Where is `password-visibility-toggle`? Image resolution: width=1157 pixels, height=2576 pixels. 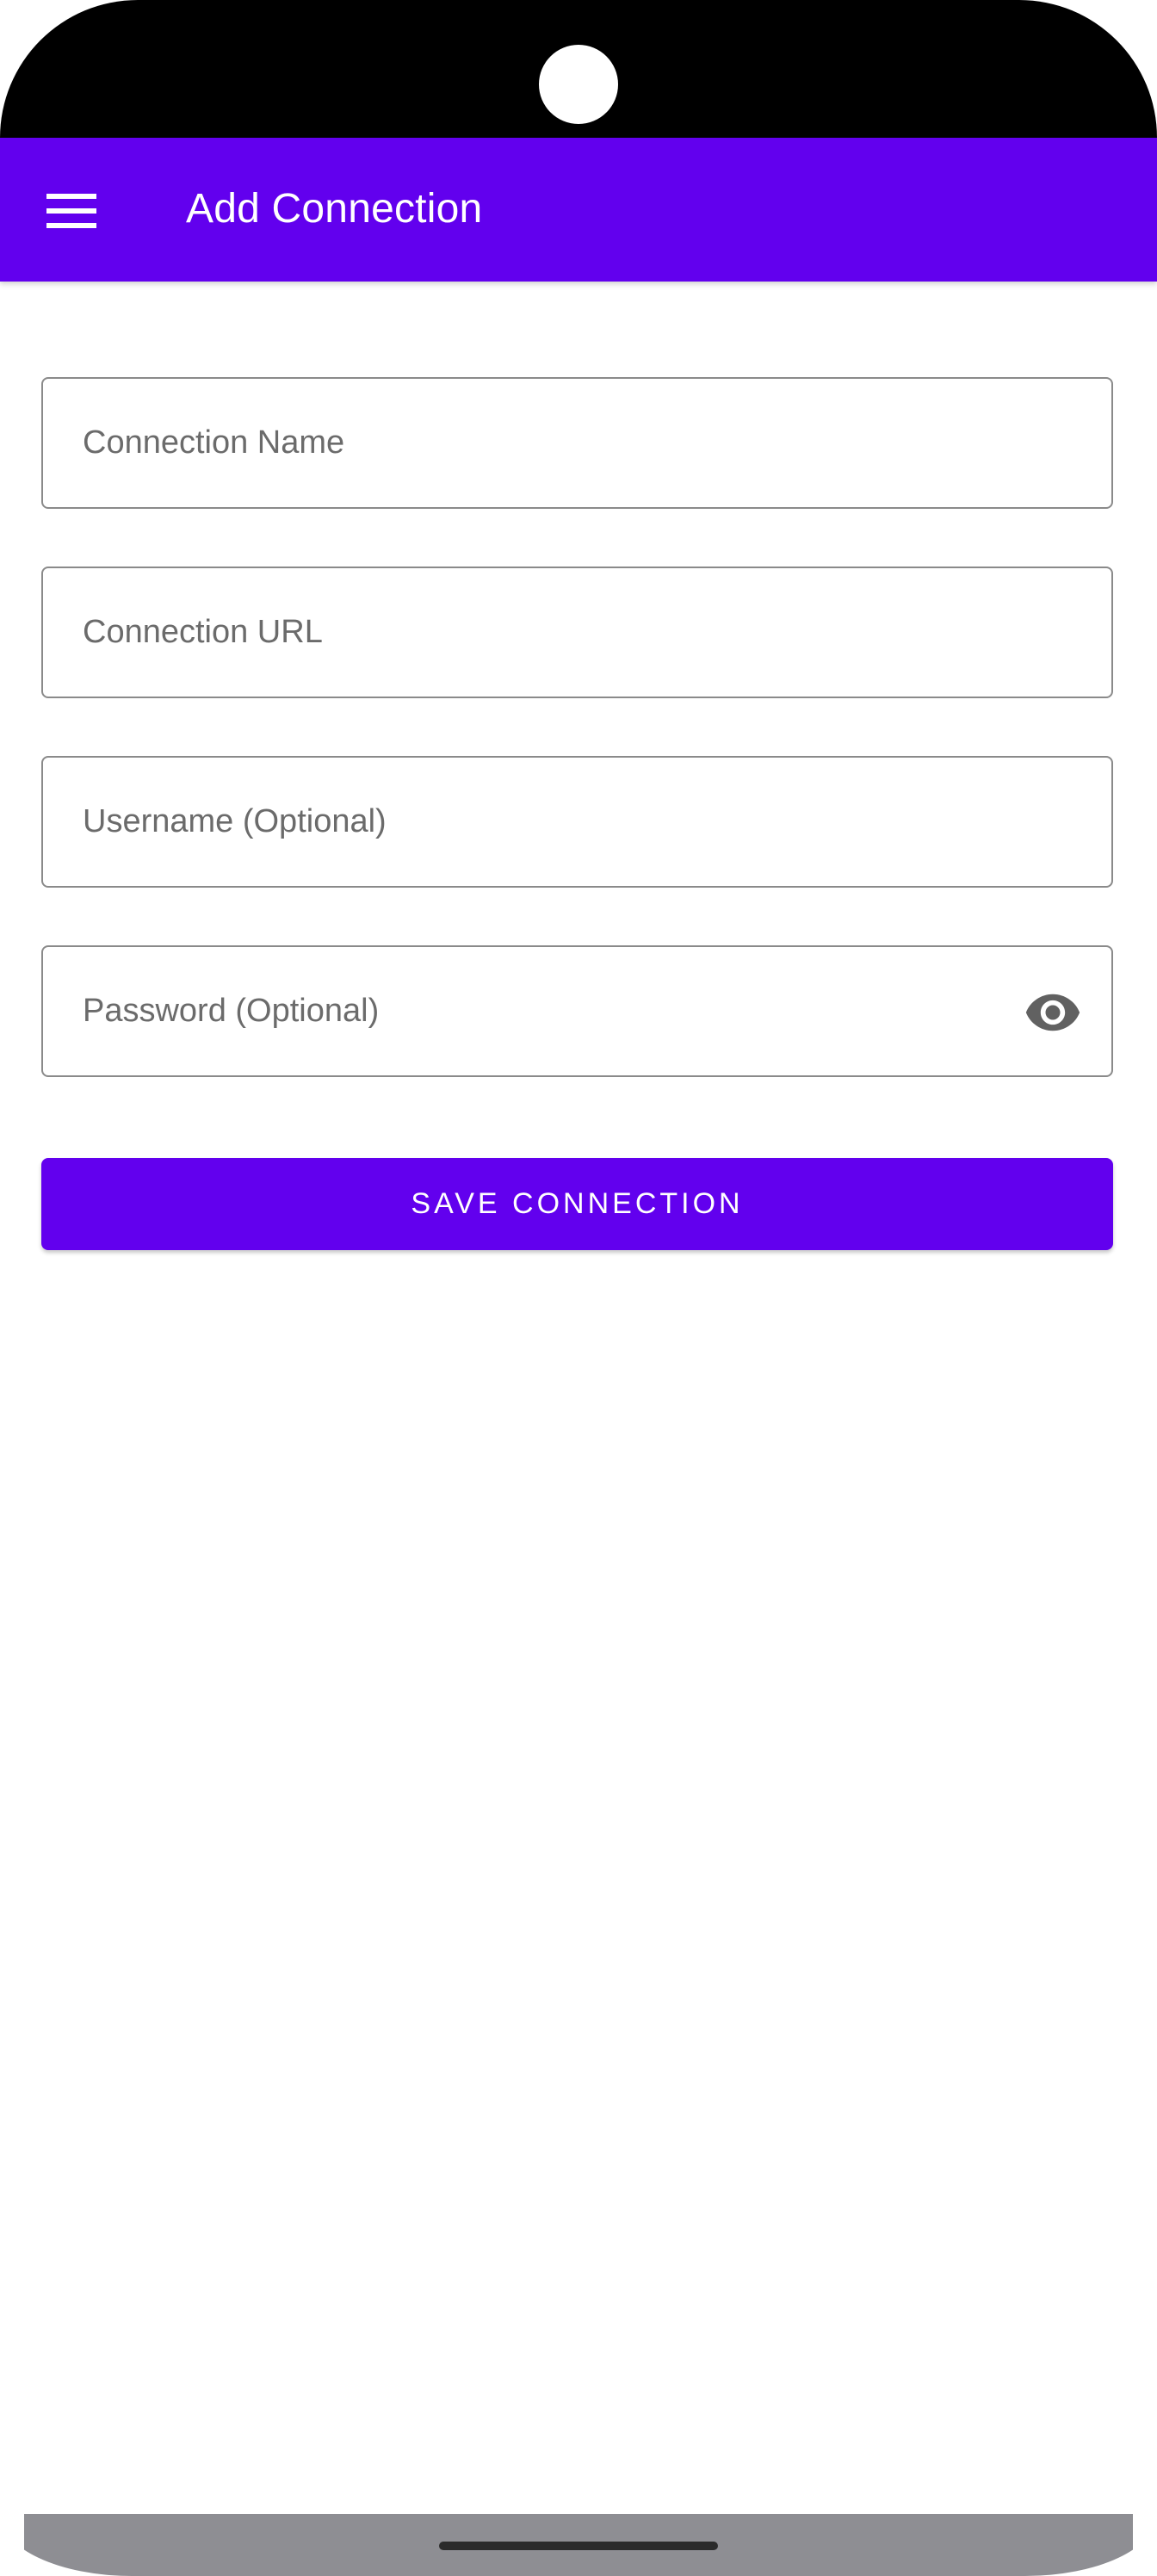 password-visibility-toggle is located at coordinates (1053, 1012).